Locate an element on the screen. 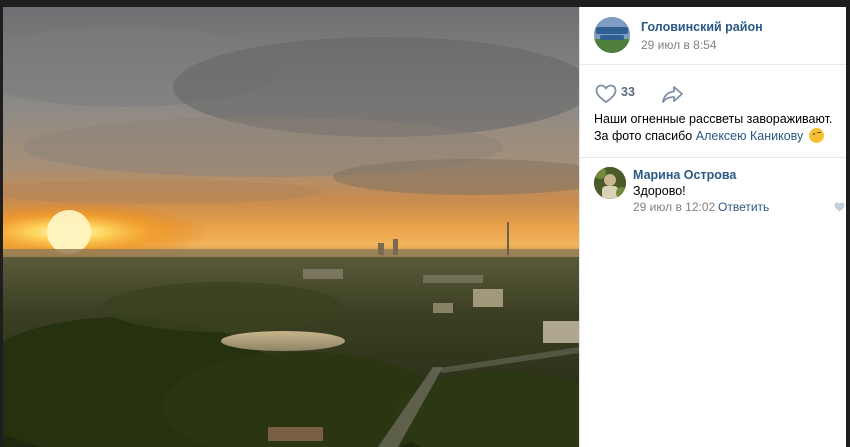 The image size is (850, 447). post-header: Головинский район 29 июл в 8:54 is located at coordinates (713, 36).